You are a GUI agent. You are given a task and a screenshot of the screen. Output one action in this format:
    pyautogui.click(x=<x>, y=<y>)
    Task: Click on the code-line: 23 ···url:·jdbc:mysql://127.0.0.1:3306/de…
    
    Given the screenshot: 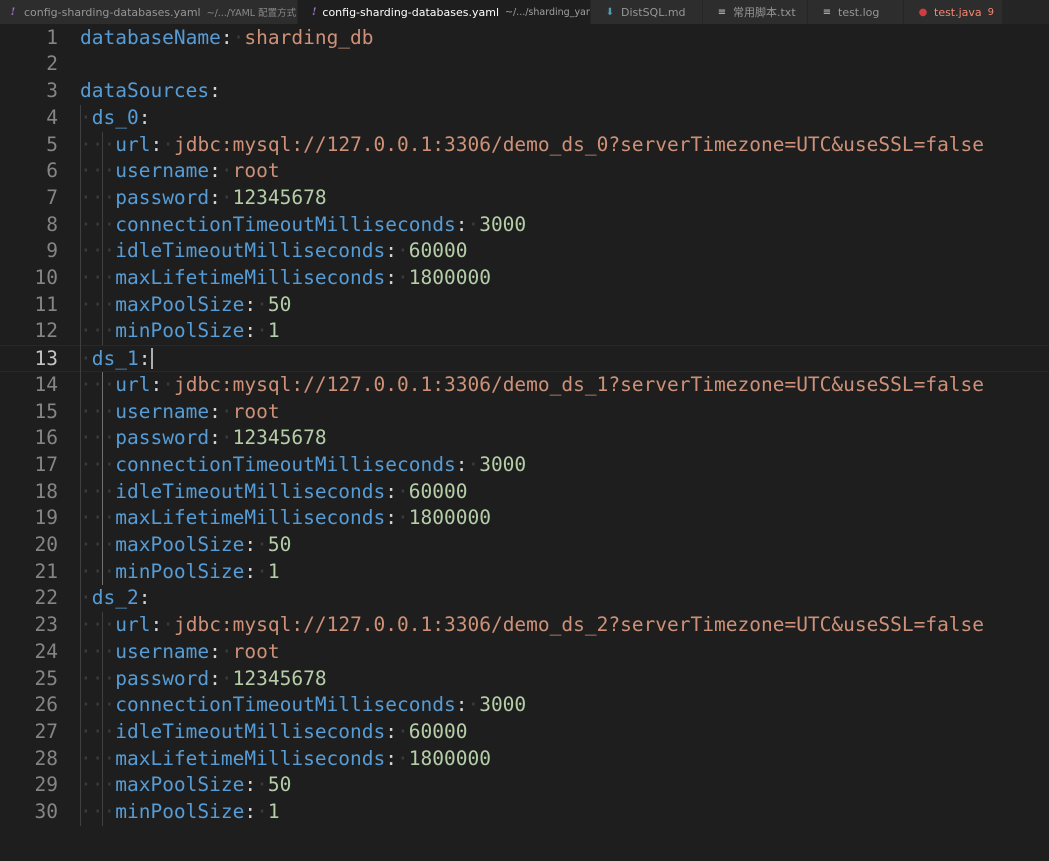 What is the action you would take?
    pyautogui.click(x=524, y=625)
    